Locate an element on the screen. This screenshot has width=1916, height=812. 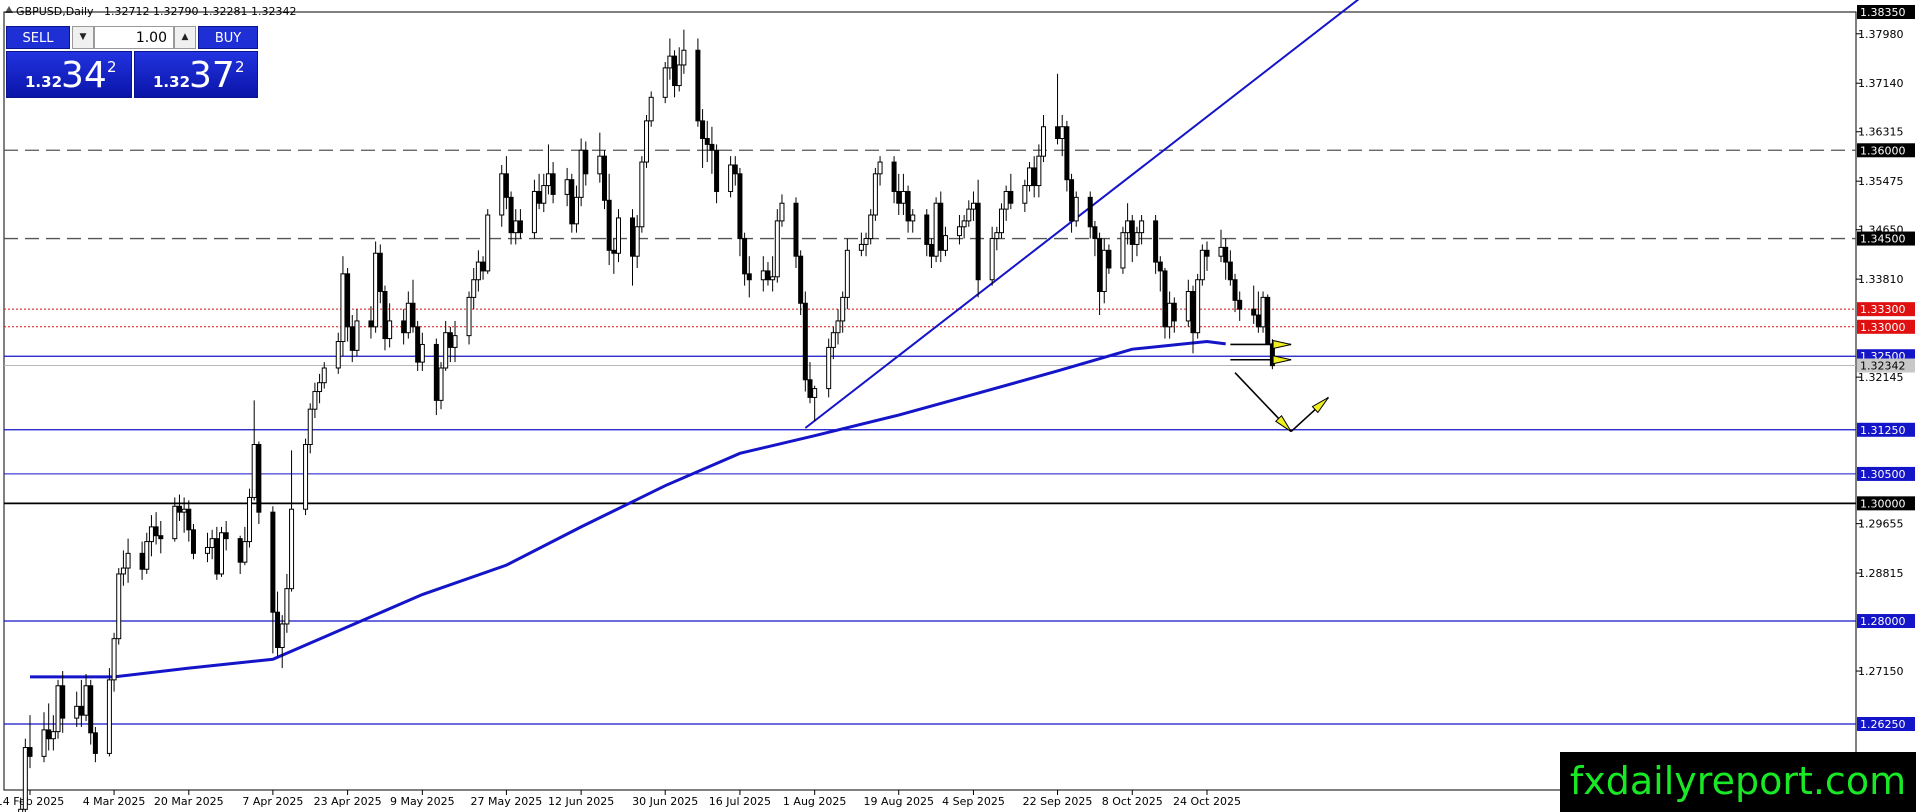
sell-button: SELL is located at coordinates (38, 37).